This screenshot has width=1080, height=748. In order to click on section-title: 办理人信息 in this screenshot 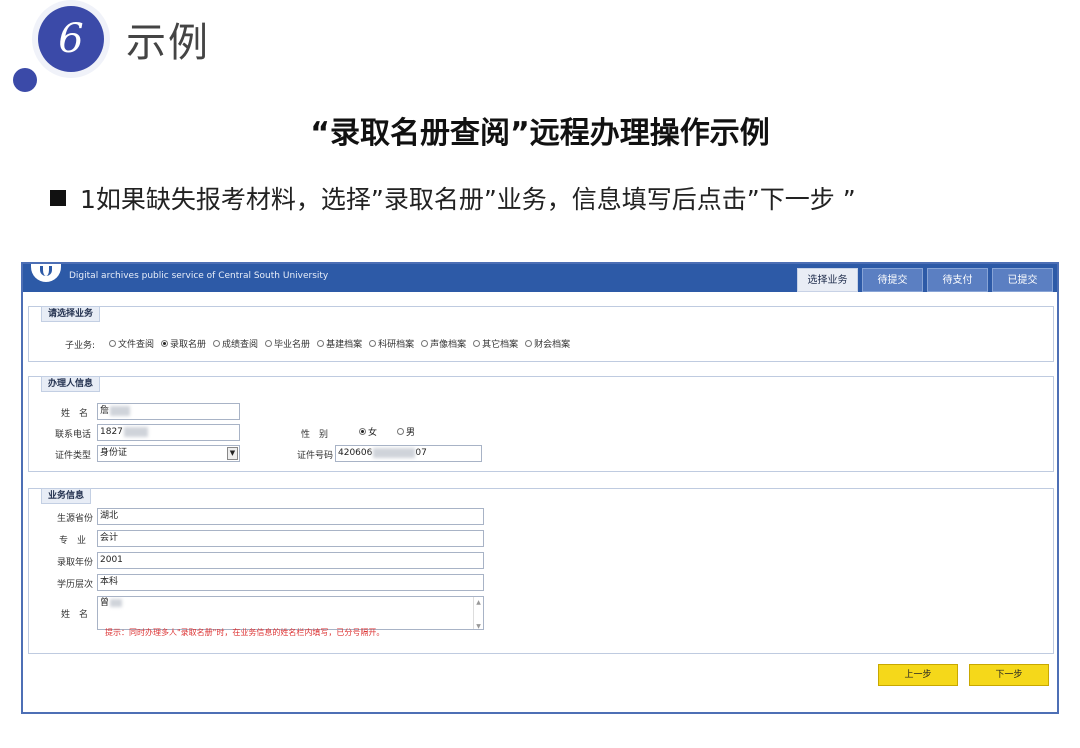, I will do `click(71, 384)`.